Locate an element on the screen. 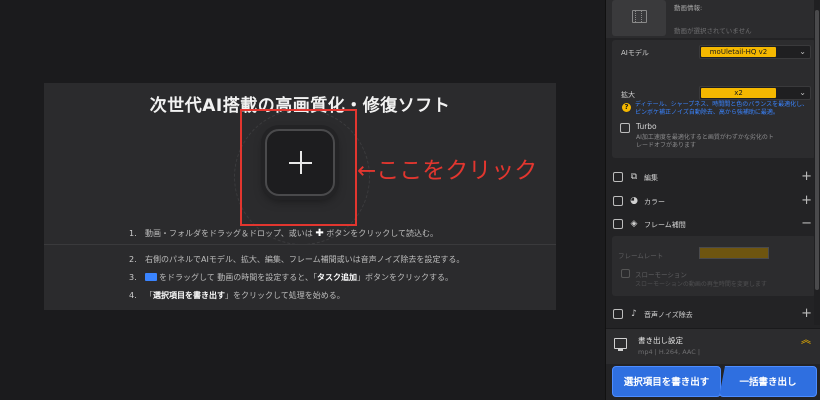 This screenshot has height=400, width=820. export-settings: 書き出し設定 mp4 | H.264, AAC | ︽ is located at coordinates (713, 346).